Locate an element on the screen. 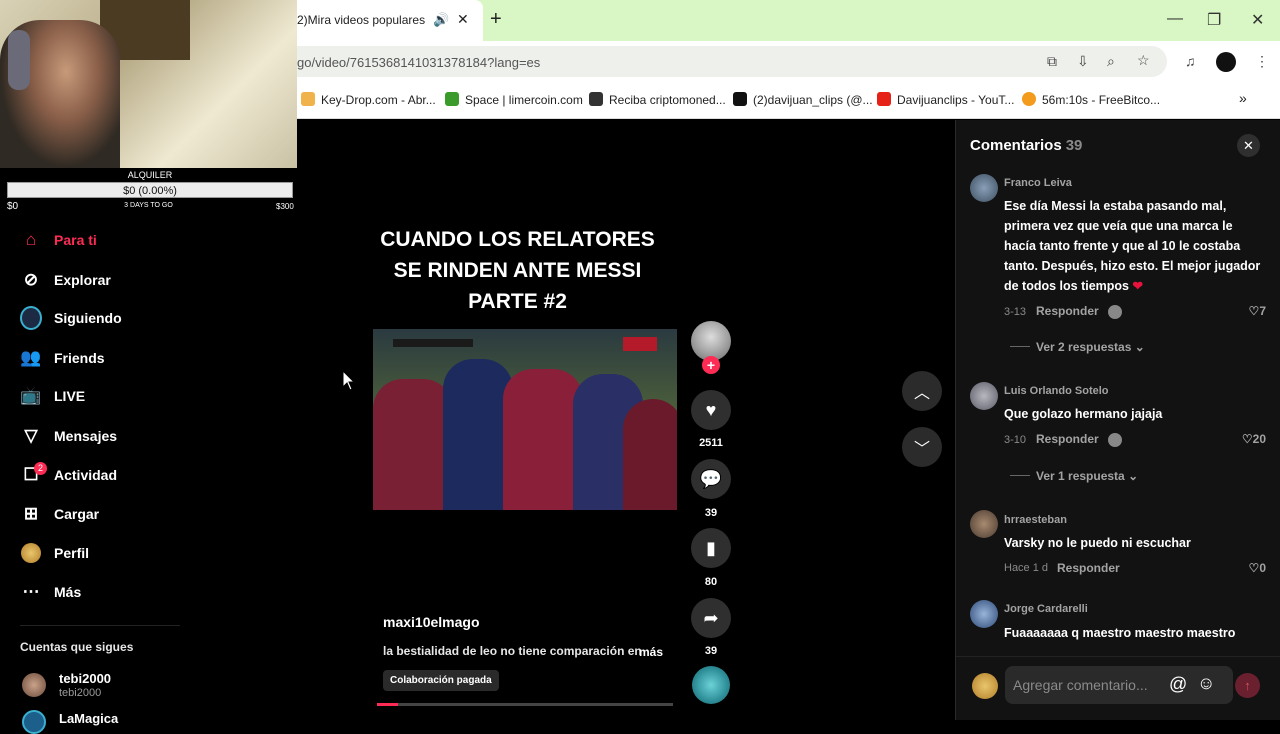 This screenshot has height=734, width=1280. nav-live: 📺 LIVE is located at coordinates (52, 396).